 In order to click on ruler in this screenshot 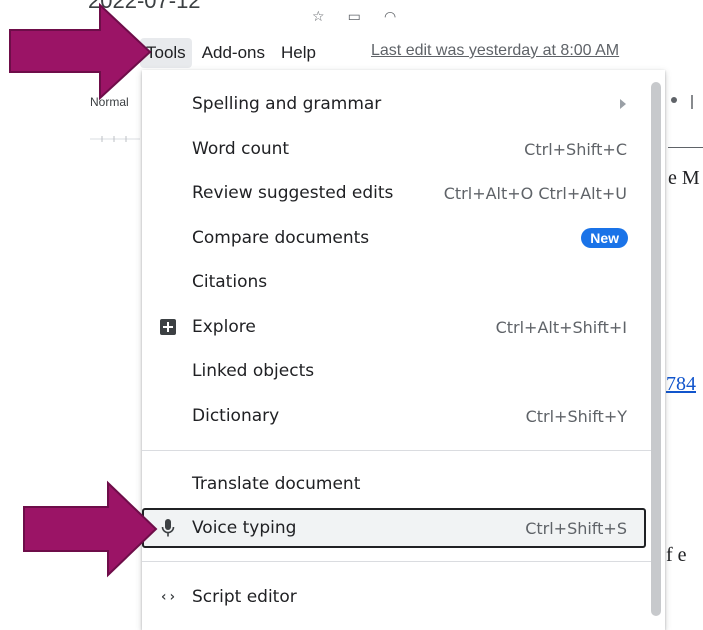, I will do `click(115, 139)`.